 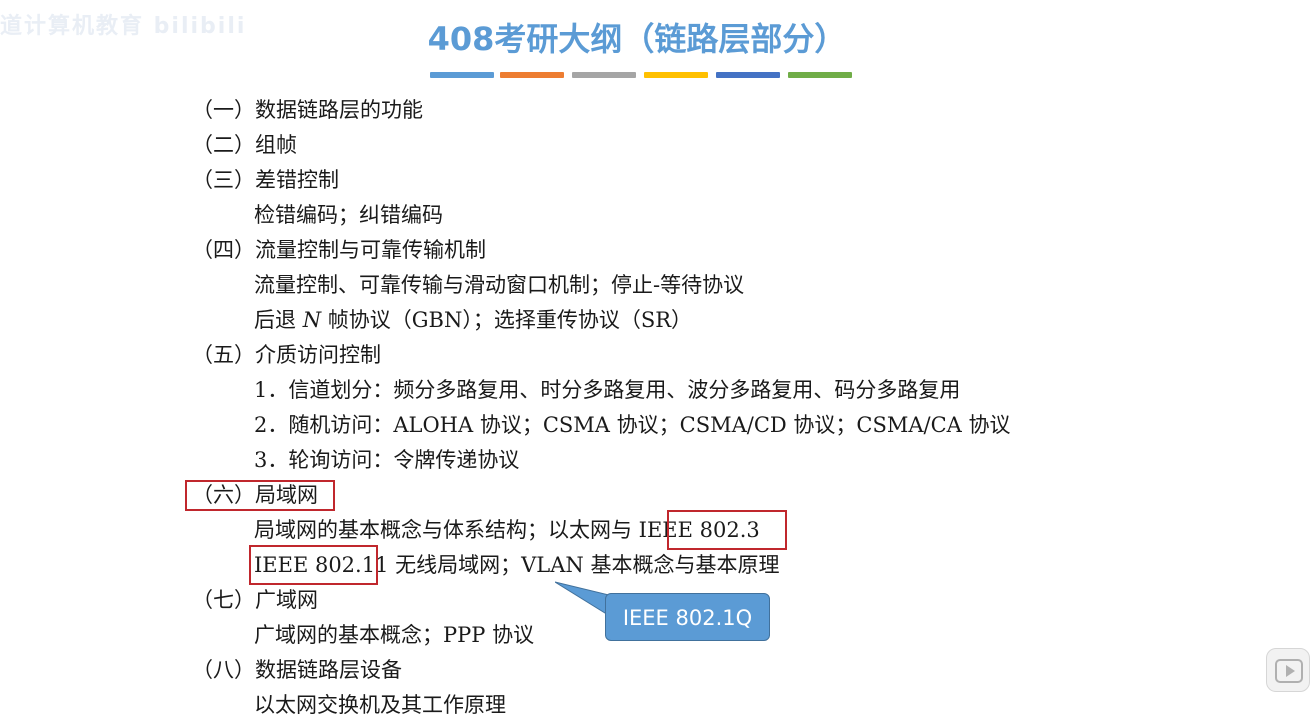 I want to click on page-title: 408考研大纲（链路层部分）, so click(x=637, y=39).